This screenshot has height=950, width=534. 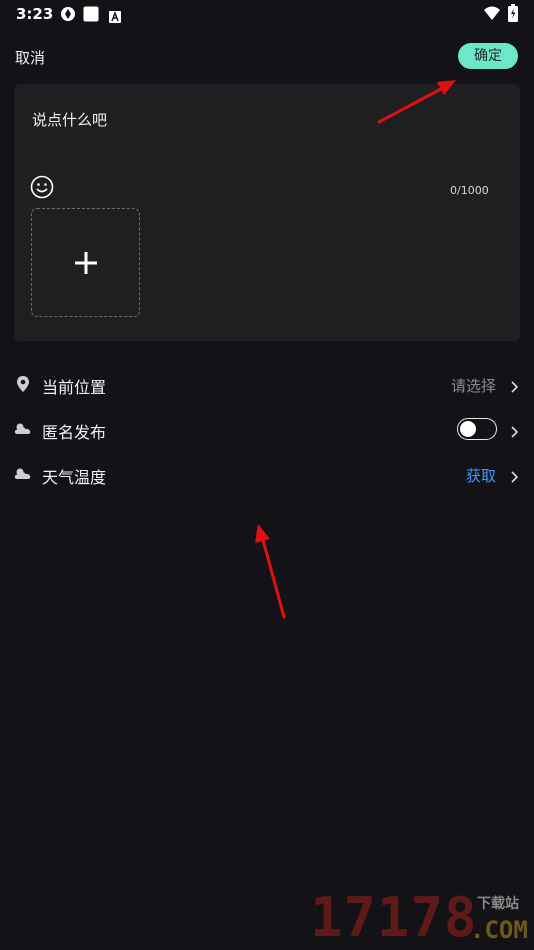 What do you see at coordinates (69, 119) in the screenshot?
I see `post-text-input: 说点什么吧` at bounding box center [69, 119].